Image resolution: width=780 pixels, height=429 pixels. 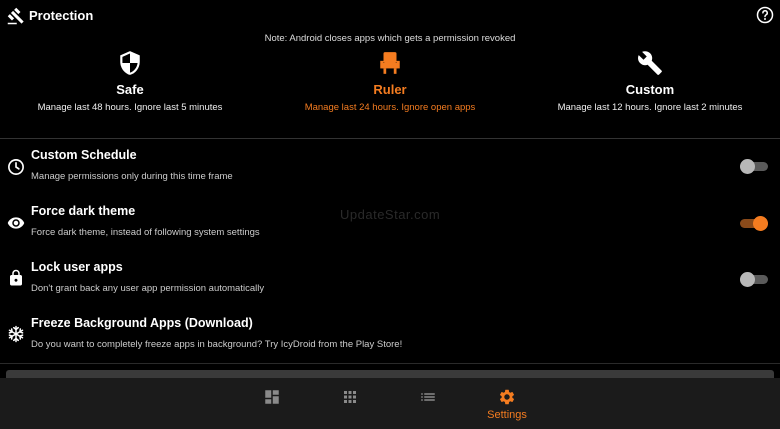 What do you see at coordinates (754, 166) in the screenshot?
I see `custom-schedule-toggle` at bounding box center [754, 166].